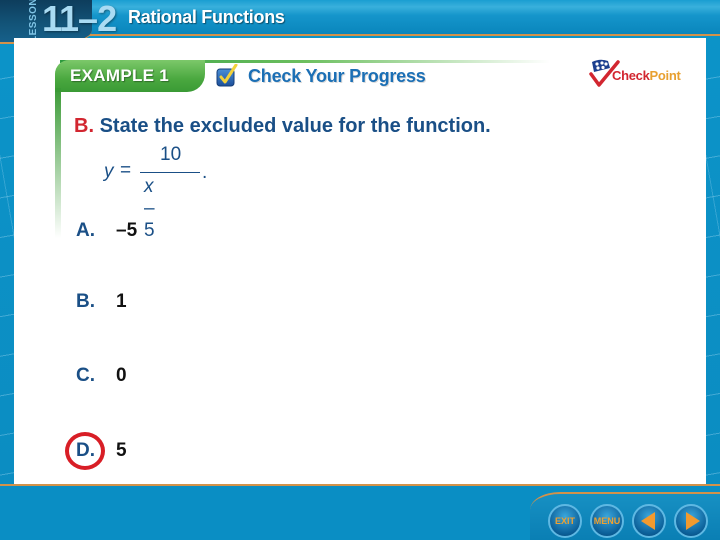 The width and height of the screenshot is (720, 540). I want to click on exit-label: EXIT, so click(564, 521).